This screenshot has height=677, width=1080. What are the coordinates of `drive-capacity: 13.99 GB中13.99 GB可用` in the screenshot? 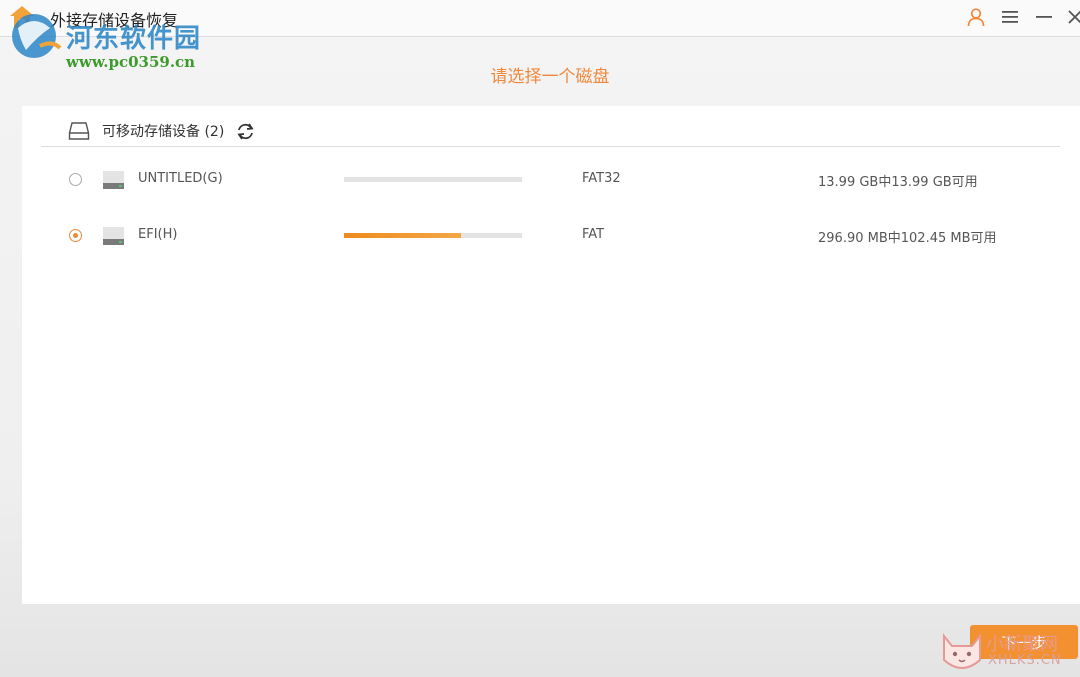 It's located at (898, 182).